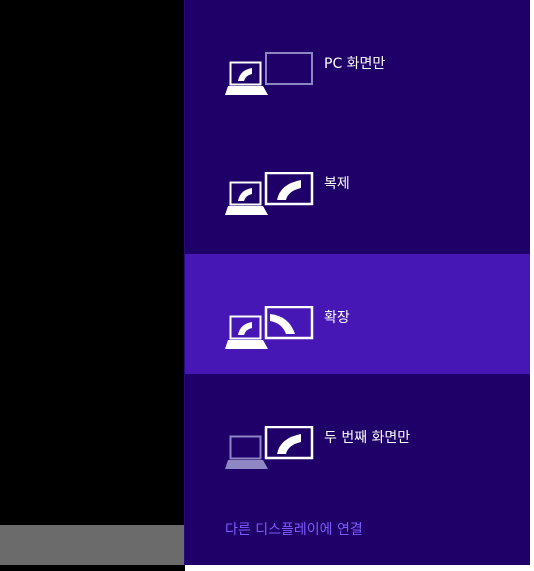 This screenshot has height=571, width=534. What do you see at coordinates (359, 568) in the screenshot?
I see `bottom-strip` at bounding box center [359, 568].